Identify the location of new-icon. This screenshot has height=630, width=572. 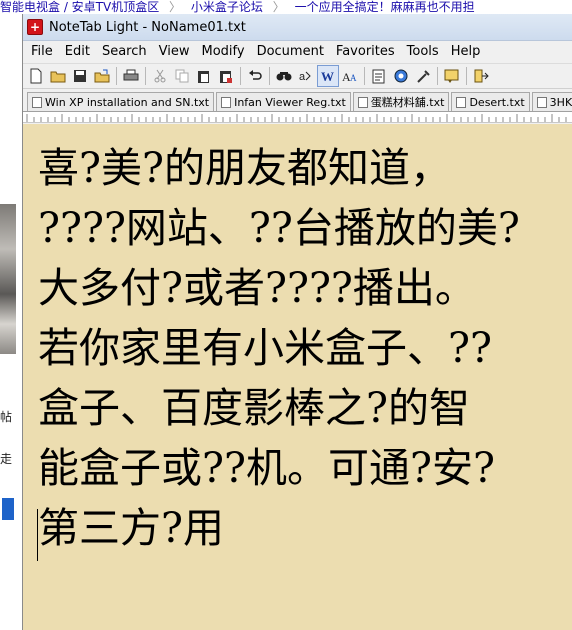
(36, 76).